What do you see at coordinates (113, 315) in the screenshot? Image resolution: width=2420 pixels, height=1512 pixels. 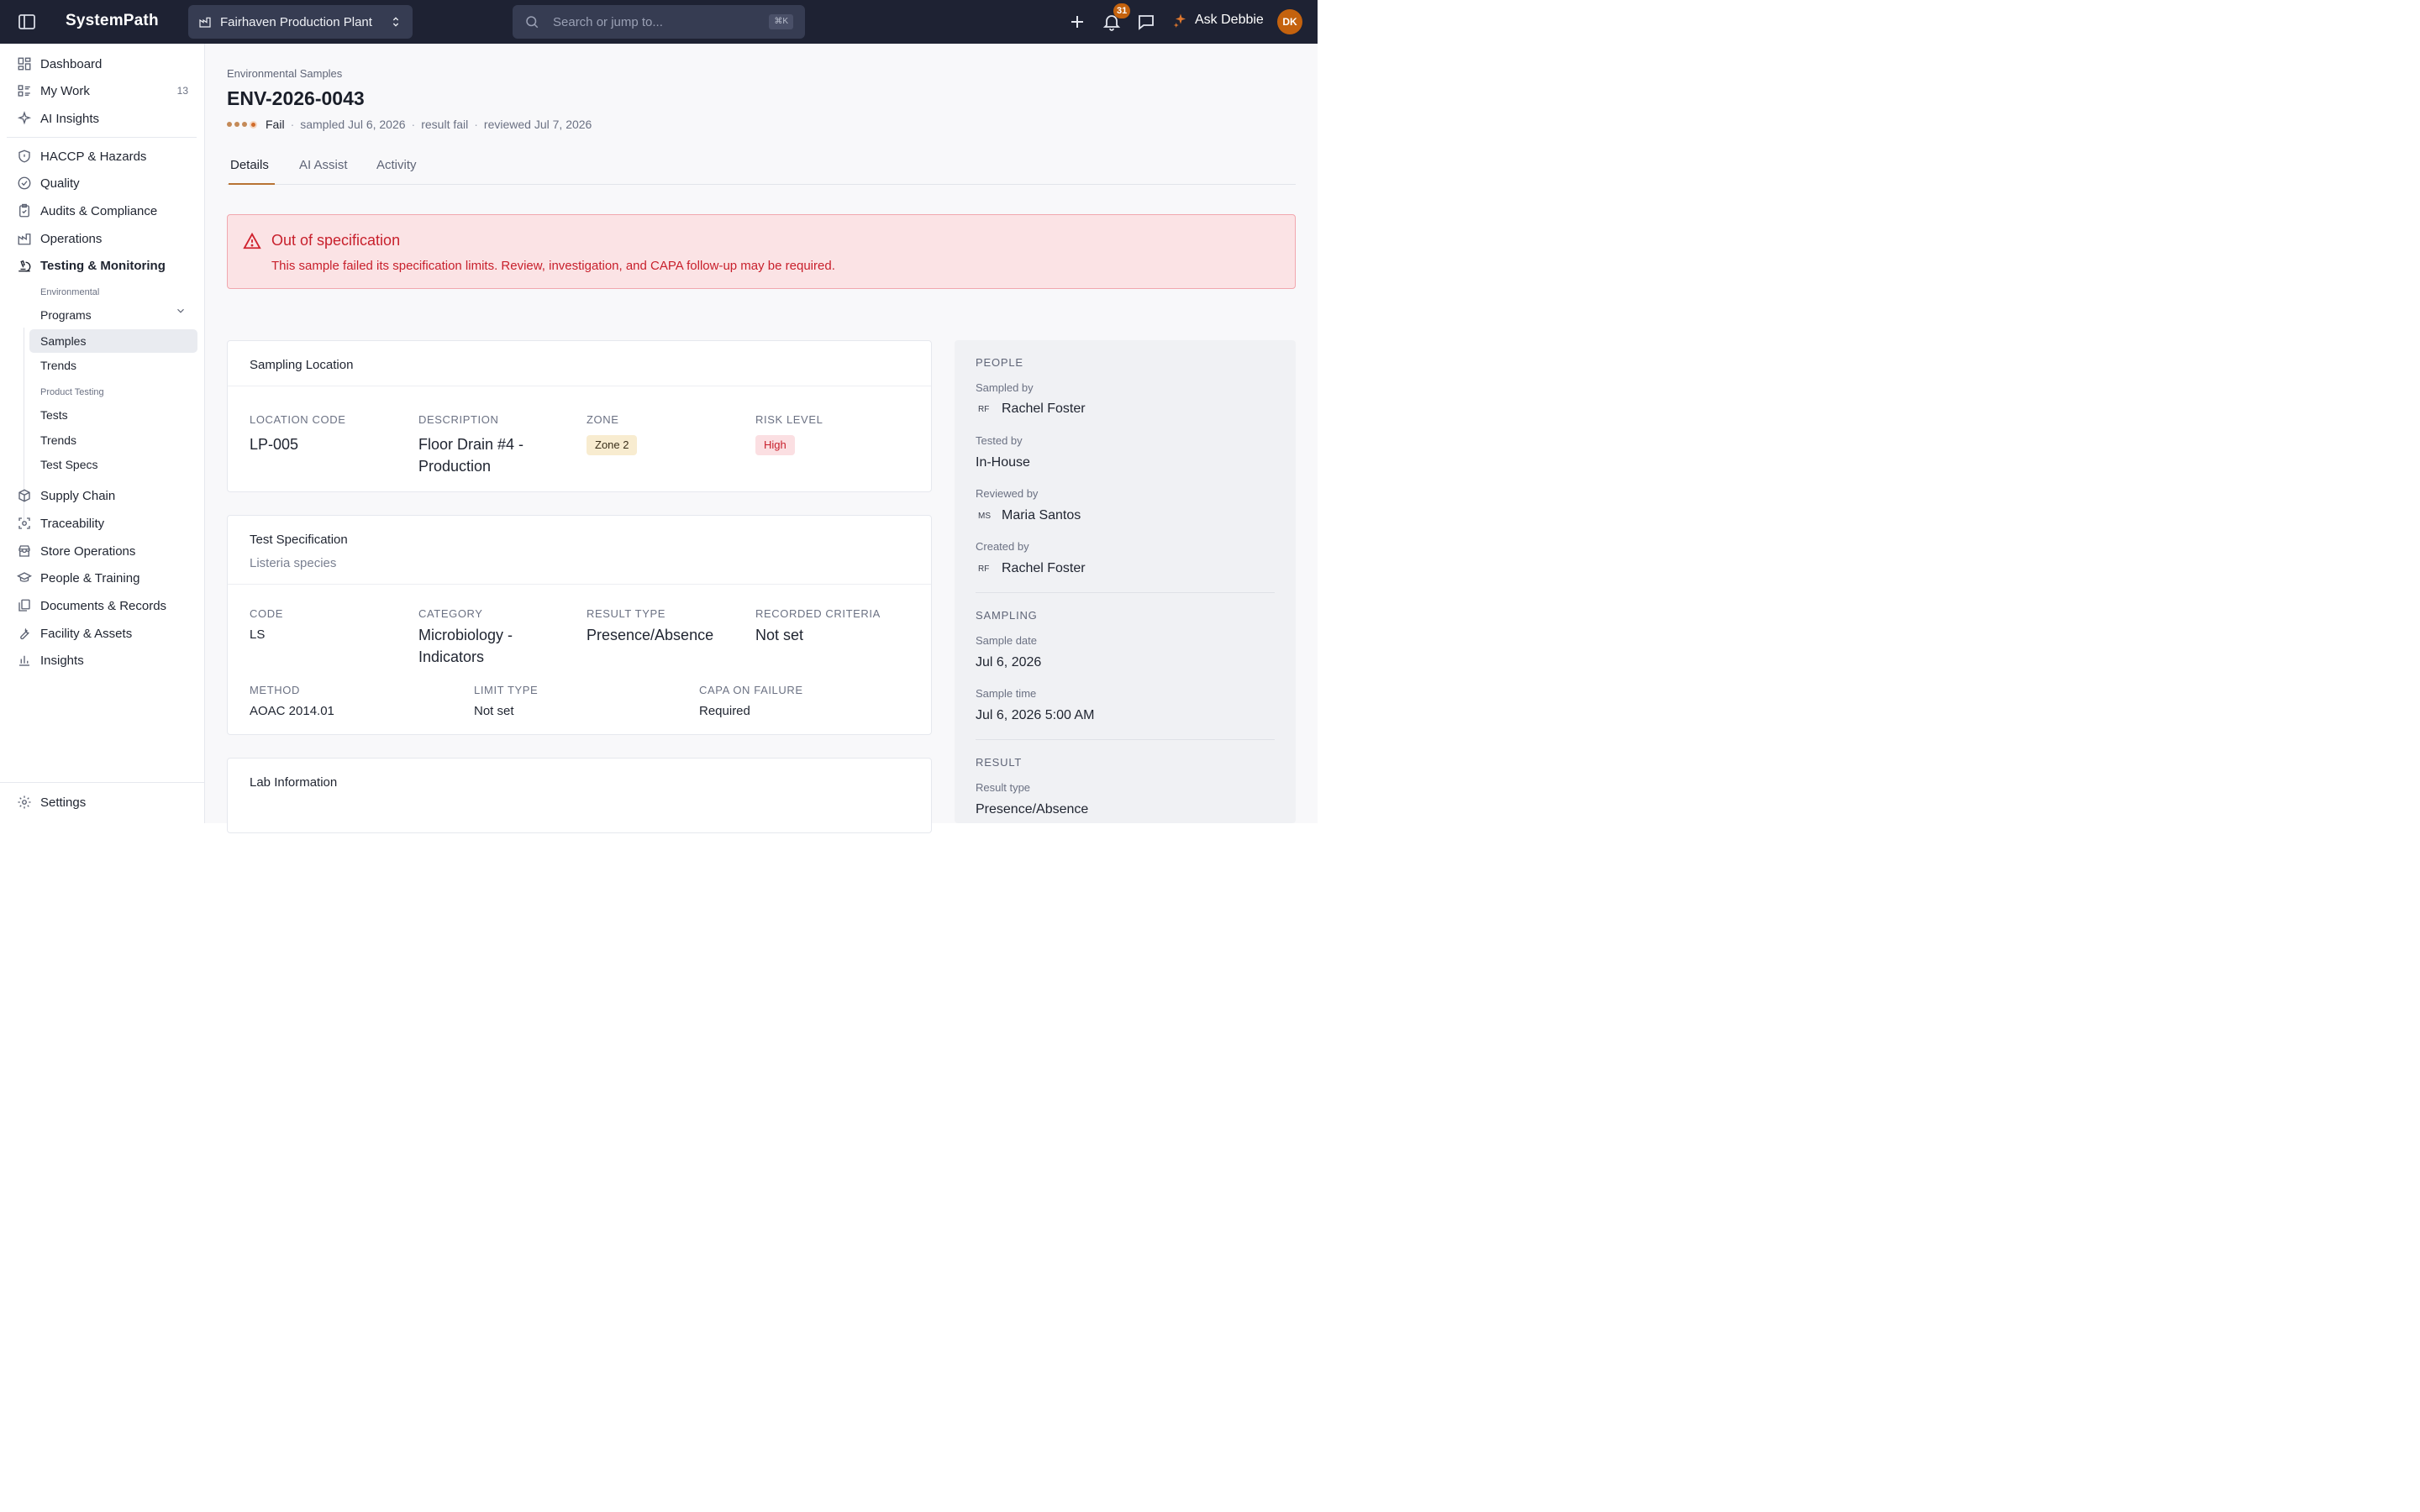 I see `submenu-programs: Programs` at bounding box center [113, 315].